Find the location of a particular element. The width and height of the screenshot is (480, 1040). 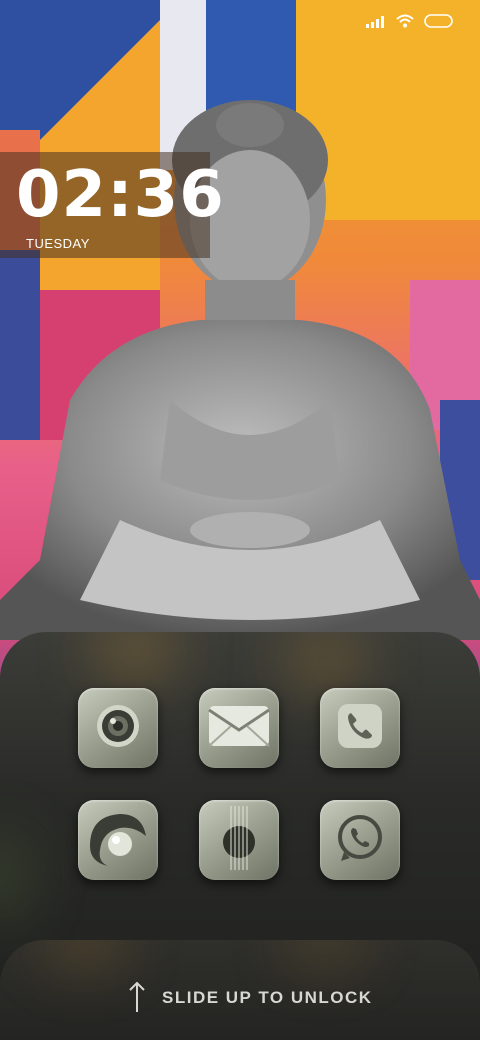

gallery-app-button is located at coordinates (118, 840).